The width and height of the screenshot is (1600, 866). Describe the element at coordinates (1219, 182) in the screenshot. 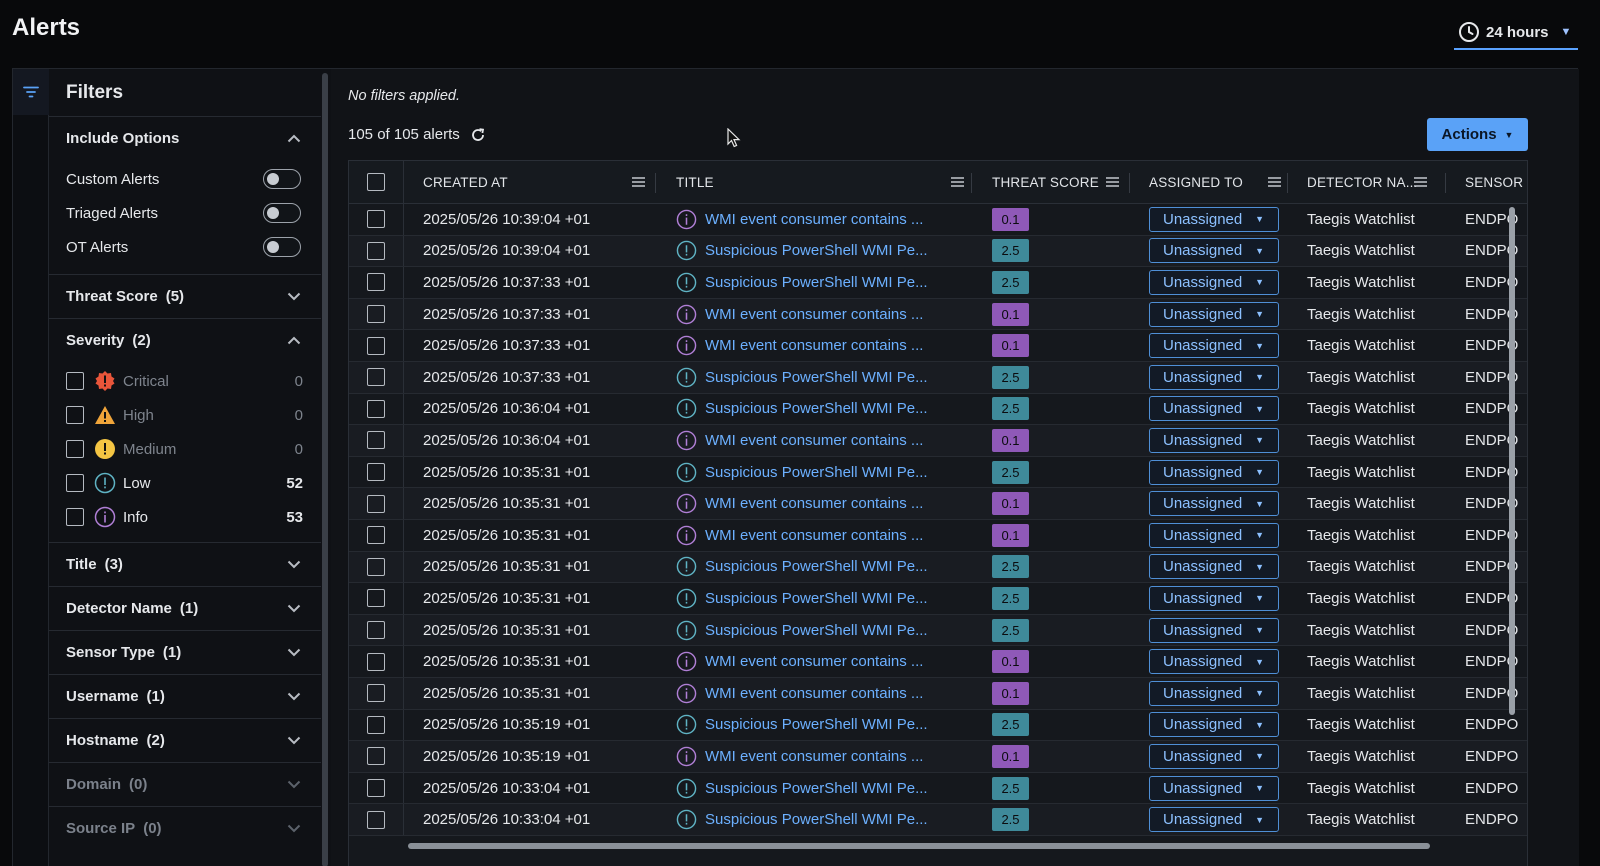

I see `column-assigned-to: ASSIGNED TO` at that location.